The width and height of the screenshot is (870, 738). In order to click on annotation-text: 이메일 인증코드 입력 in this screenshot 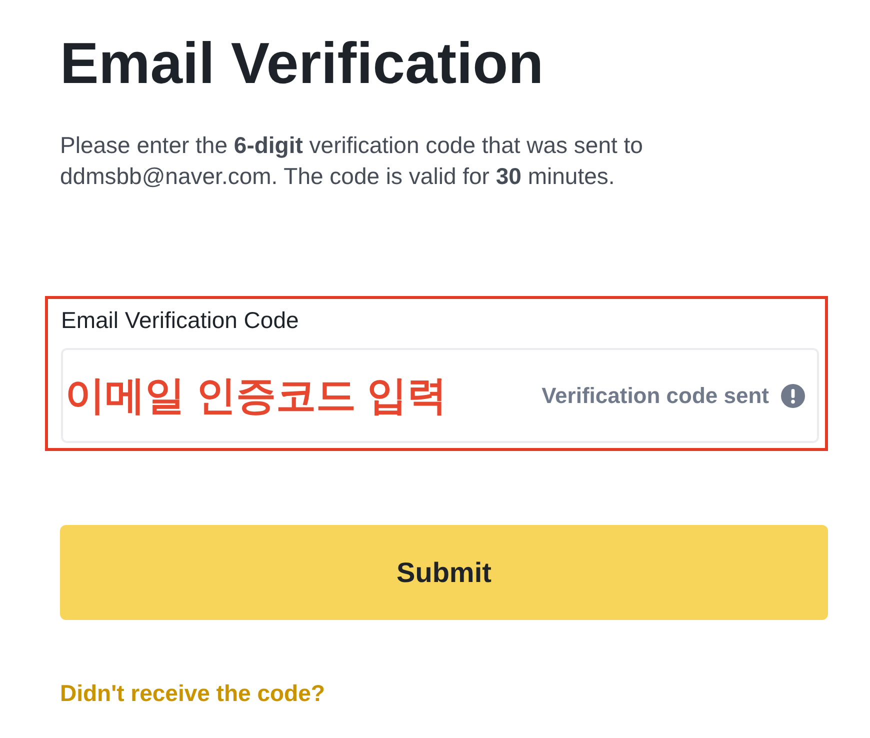, I will do `click(256, 396)`.